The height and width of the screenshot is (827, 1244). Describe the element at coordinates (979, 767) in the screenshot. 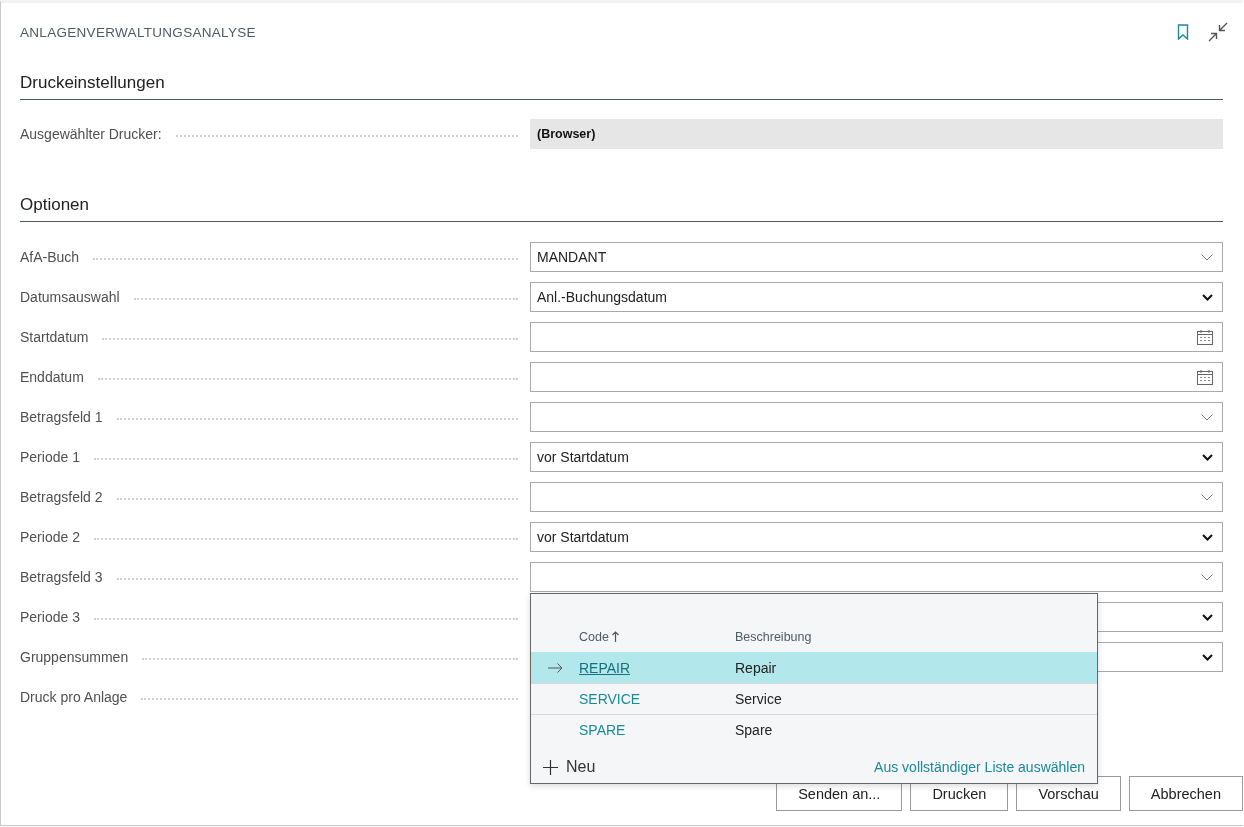

I see `full-list-link: Aus vollständiger Liste auswählen` at that location.